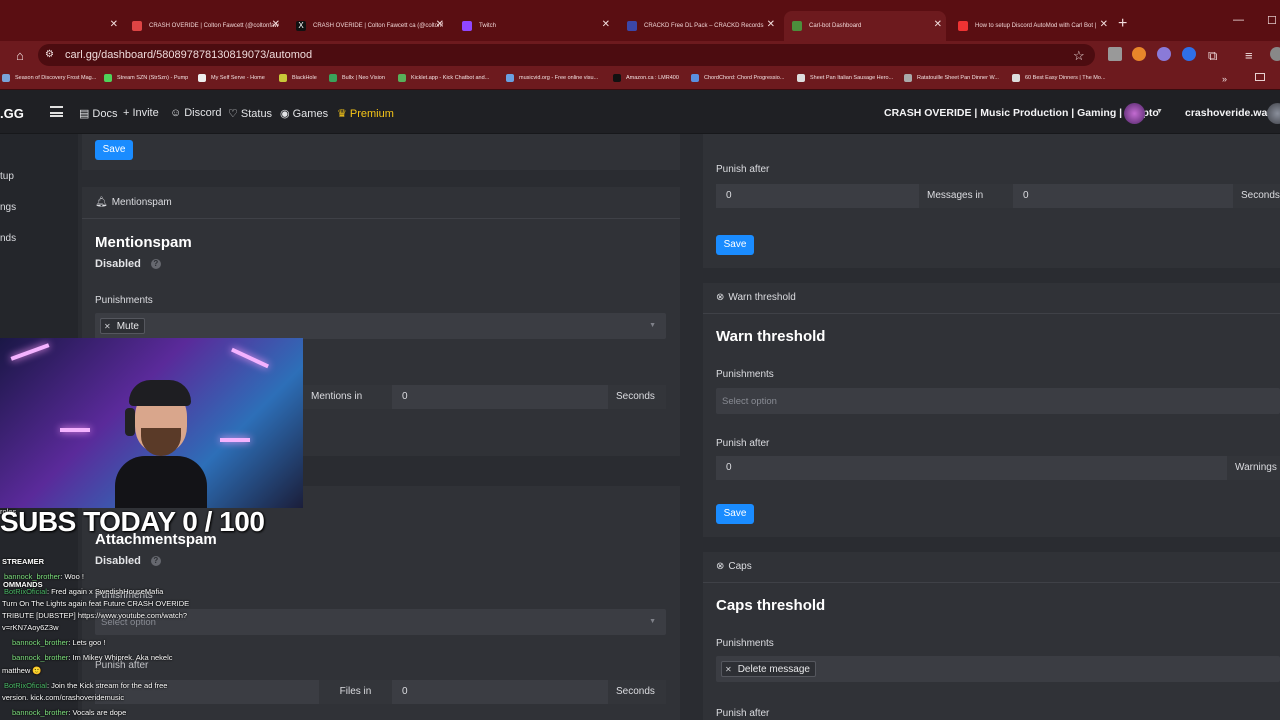 Image resolution: width=1280 pixels, height=720 pixels. I want to click on bookmark-item: Stream SZN (StrSzn) - Pump, so click(146, 78).